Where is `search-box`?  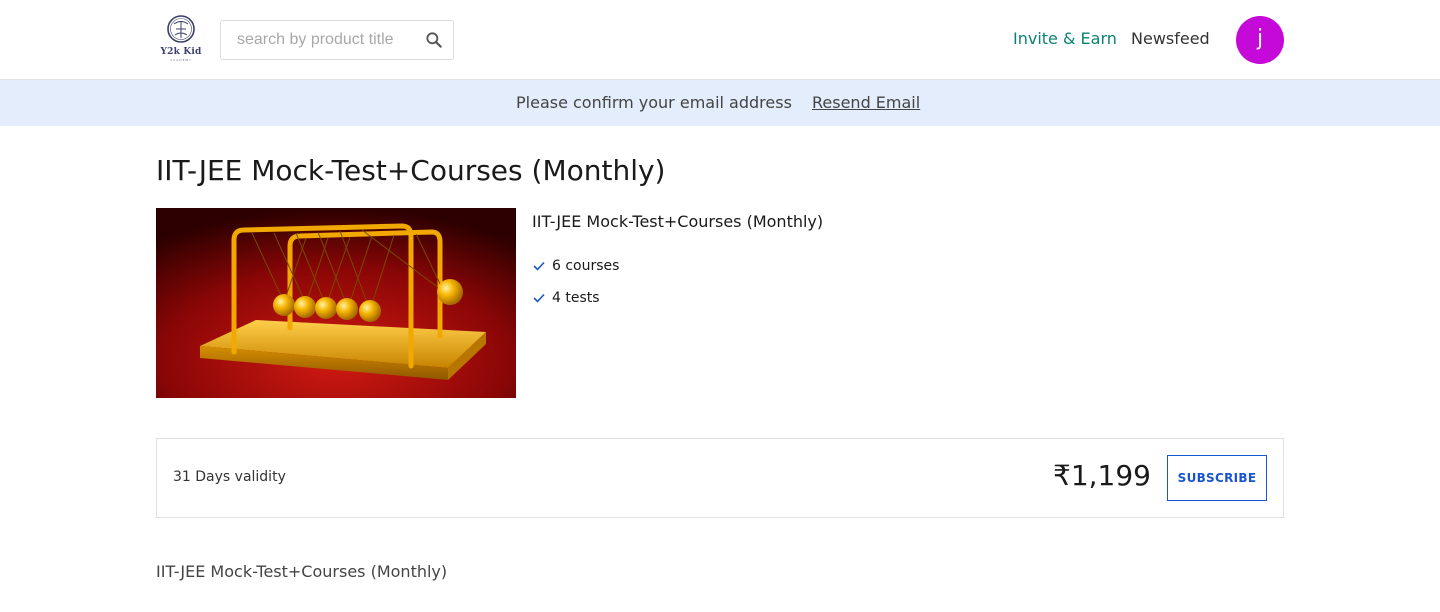 search-box is located at coordinates (337, 40).